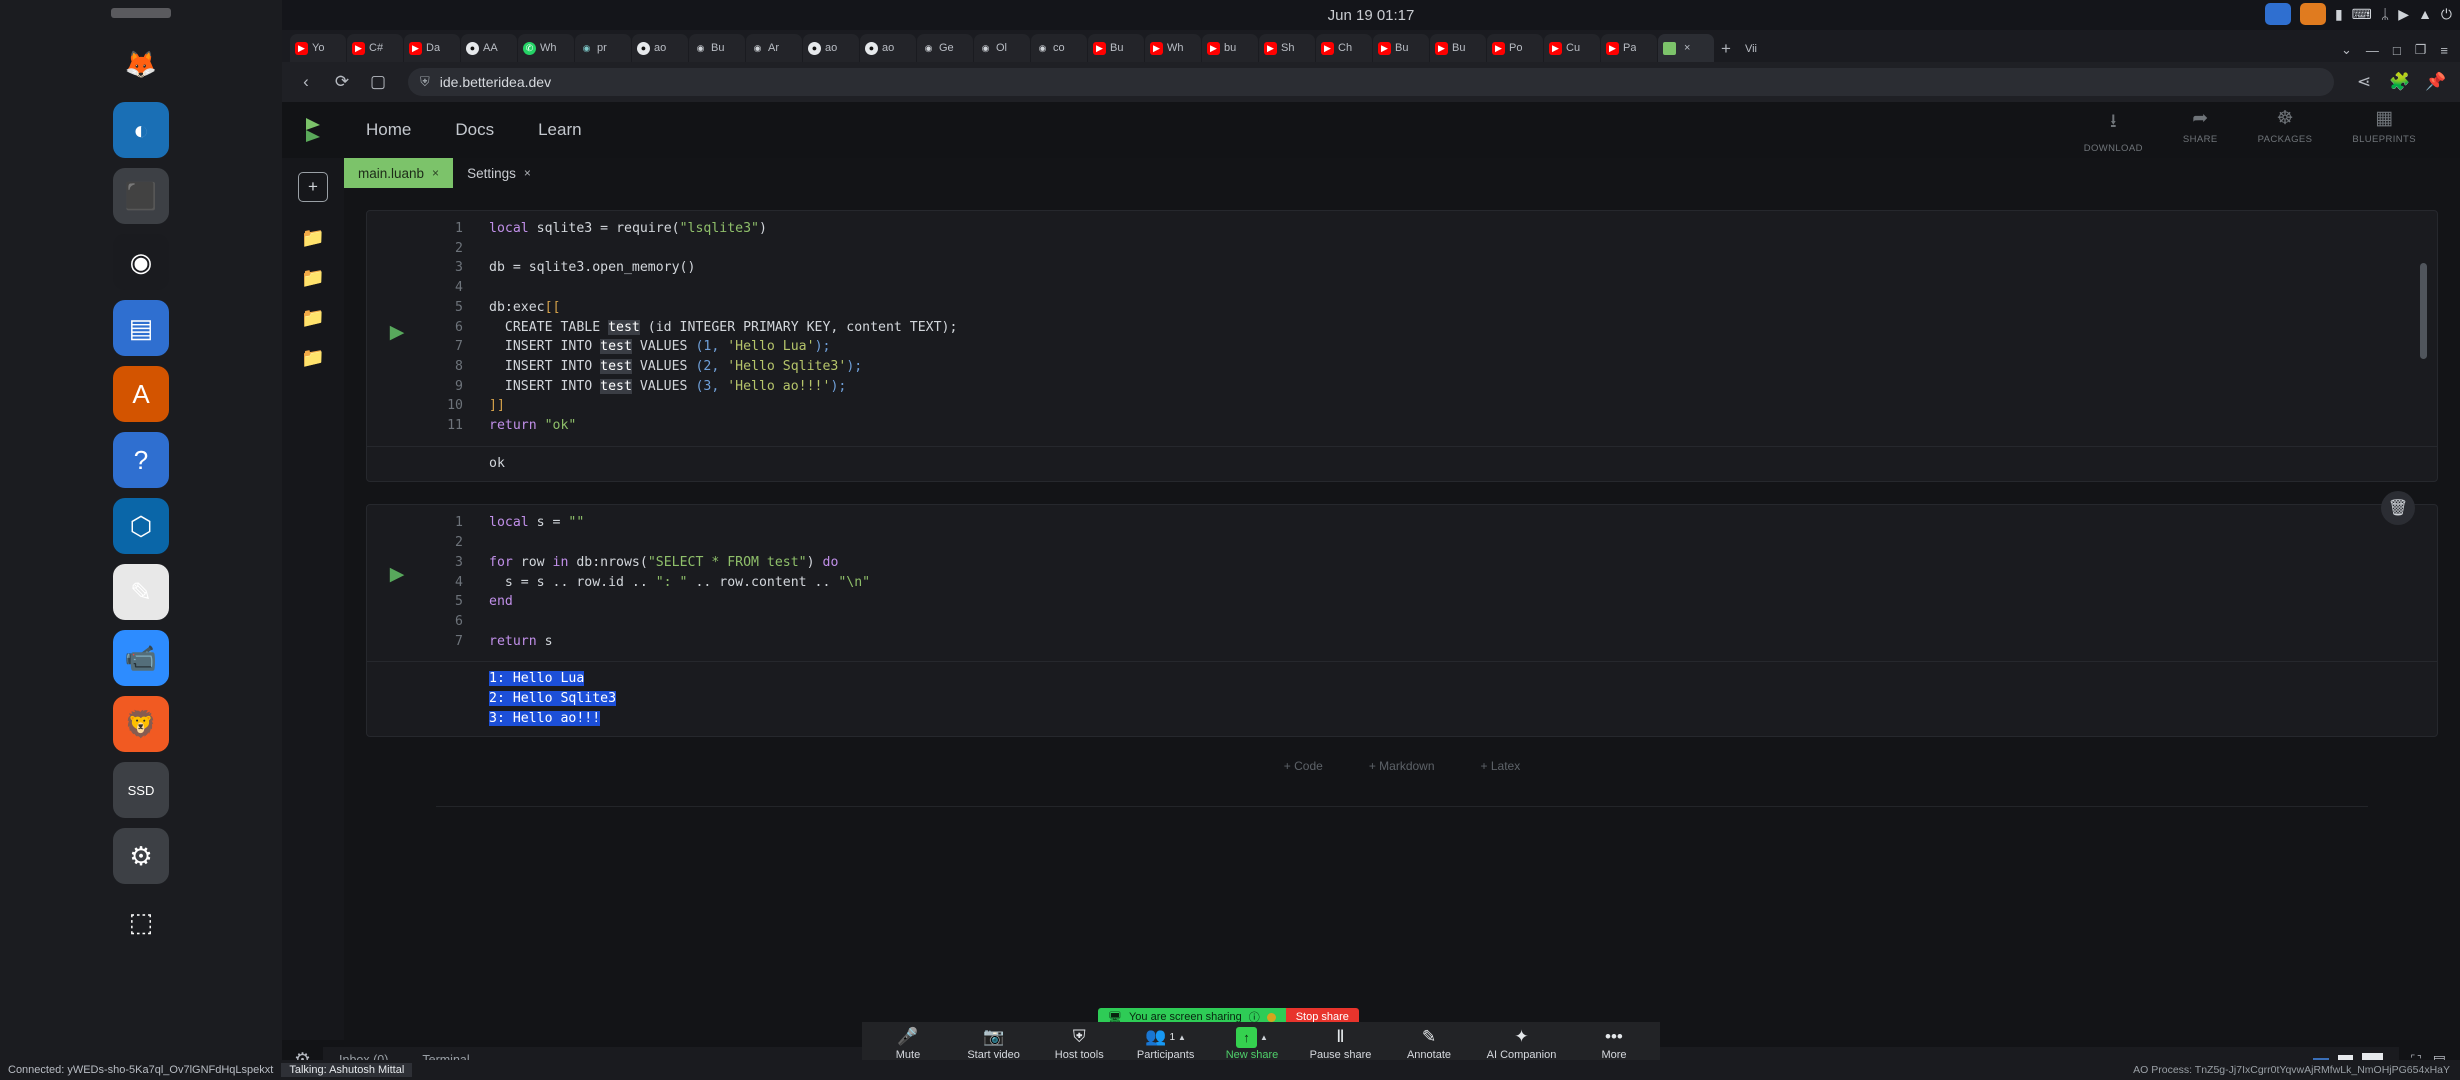 The height and width of the screenshot is (1080, 2460). I want to click on notebook-tab-1: Settings ×, so click(499, 173).